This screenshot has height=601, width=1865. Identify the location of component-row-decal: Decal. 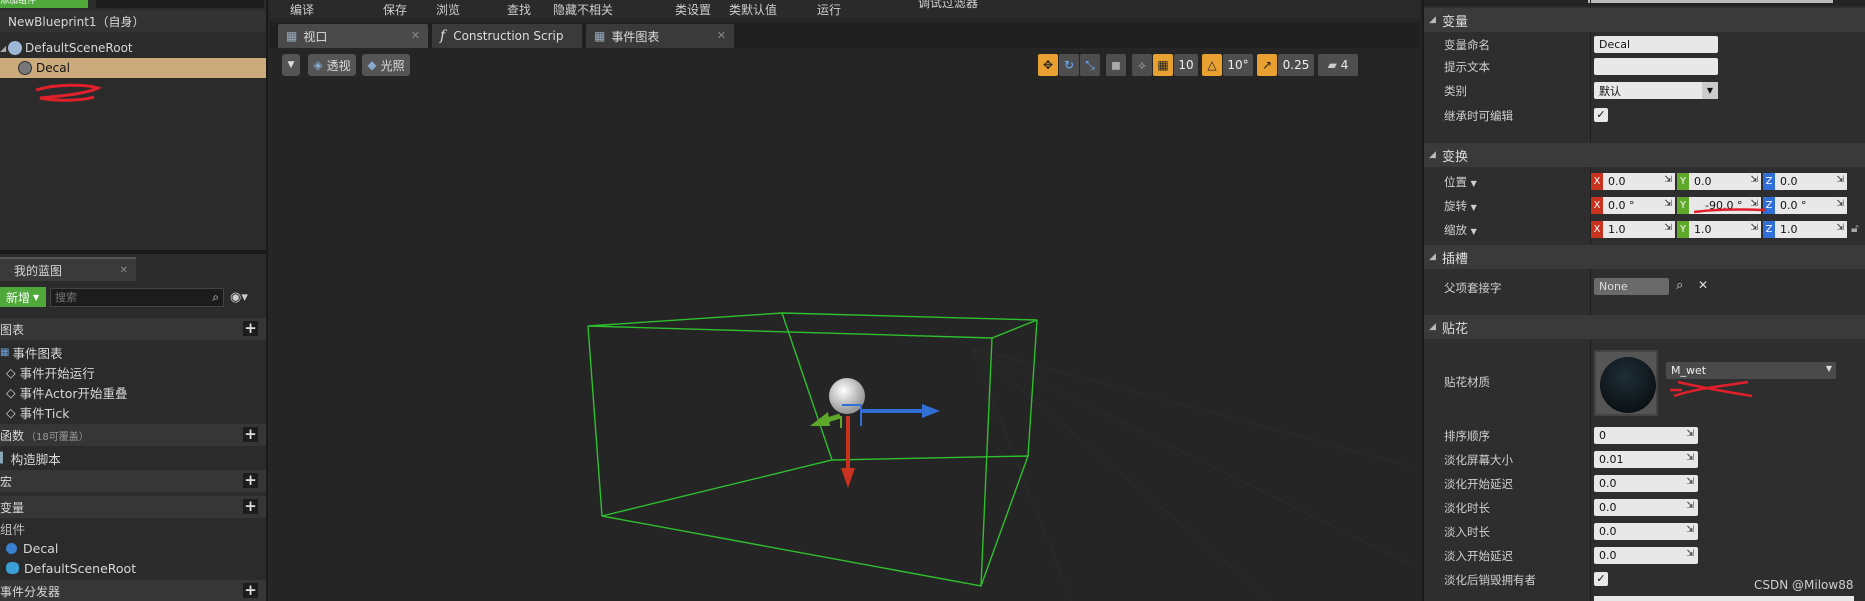
(133, 68).